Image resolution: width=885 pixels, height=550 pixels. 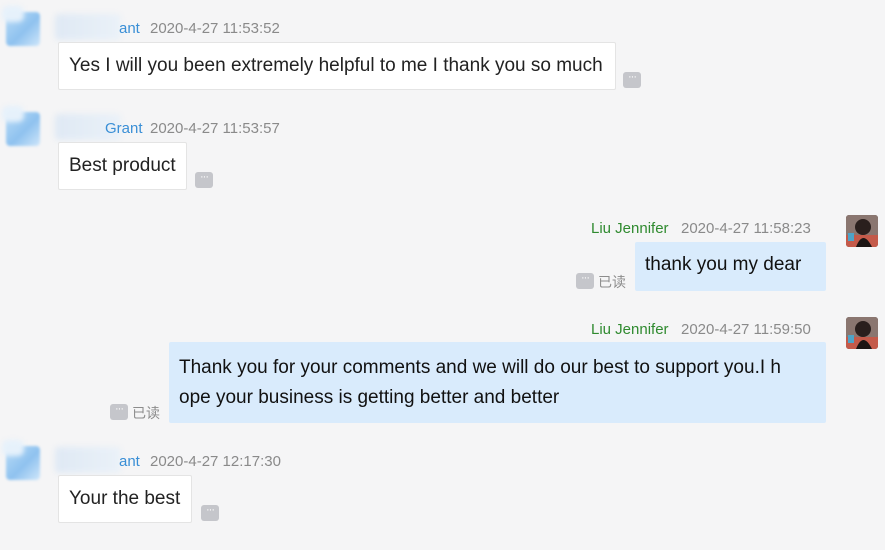 I want to click on message-timestamp: 2020-4-27 11:58:23, so click(x=746, y=228).